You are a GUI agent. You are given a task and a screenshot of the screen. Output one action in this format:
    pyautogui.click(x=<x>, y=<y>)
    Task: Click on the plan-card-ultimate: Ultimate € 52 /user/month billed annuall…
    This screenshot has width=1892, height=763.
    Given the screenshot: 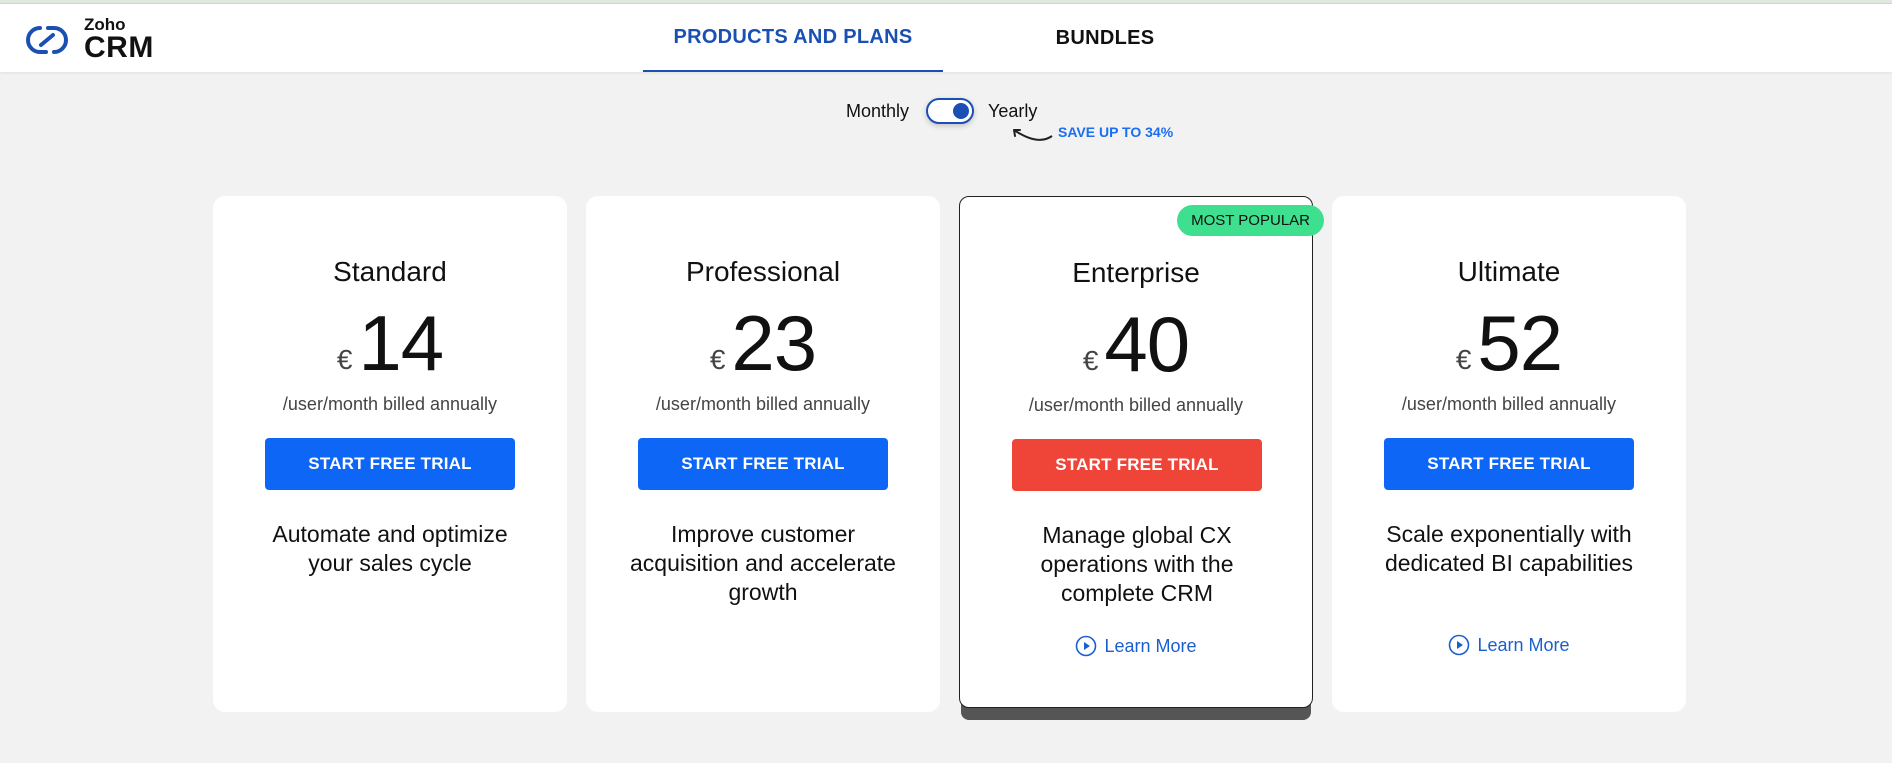 What is the action you would take?
    pyautogui.click(x=1509, y=454)
    